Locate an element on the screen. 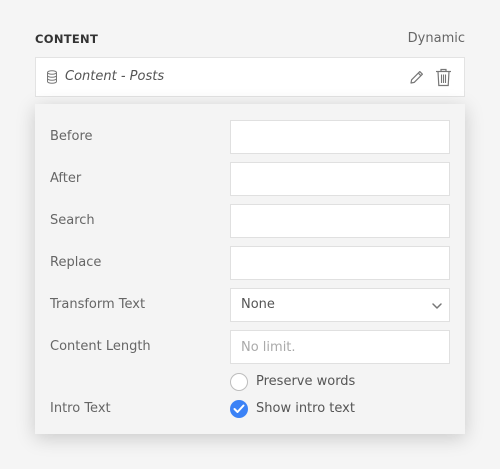 The height and width of the screenshot is (469, 500). trash-icon is located at coordinates (443, 77).